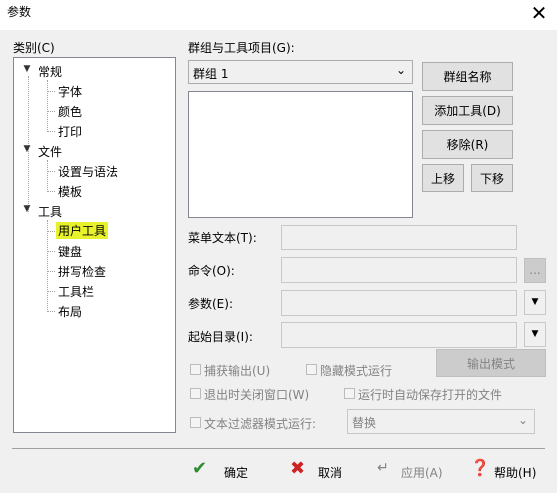 The height and width of the screenshot is (493, 557). What do you see at coordinates (399, 335) in the screenshot?
I see `init-dir-input` at bounding box center [399, 335].